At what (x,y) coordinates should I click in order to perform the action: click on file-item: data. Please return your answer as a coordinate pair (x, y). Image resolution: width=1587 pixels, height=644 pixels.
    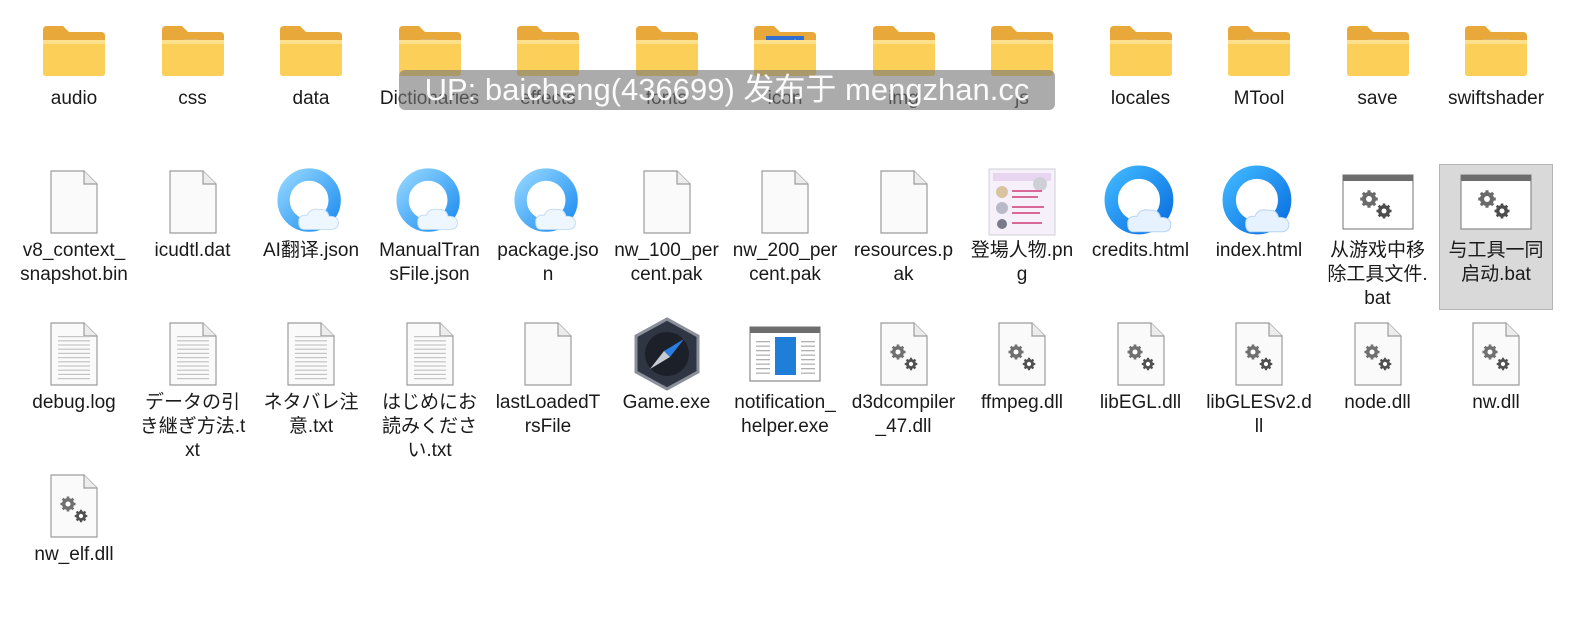
    Looking at the image, I should click on (311, 85).